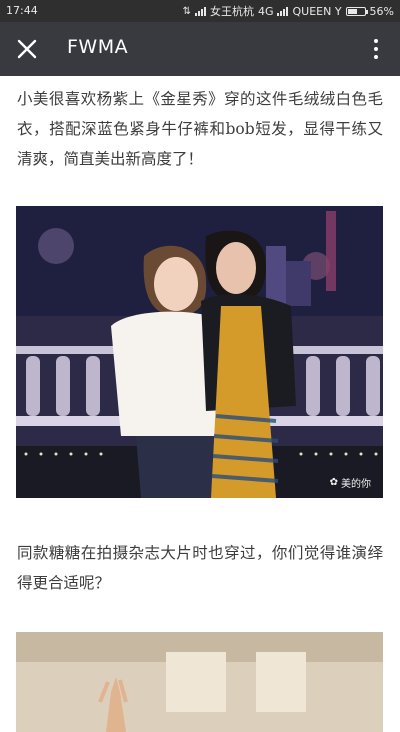 The width and height of the screenshot is (400, 732). I want to click on app-titlebar: FWMA, so click(200, 49).